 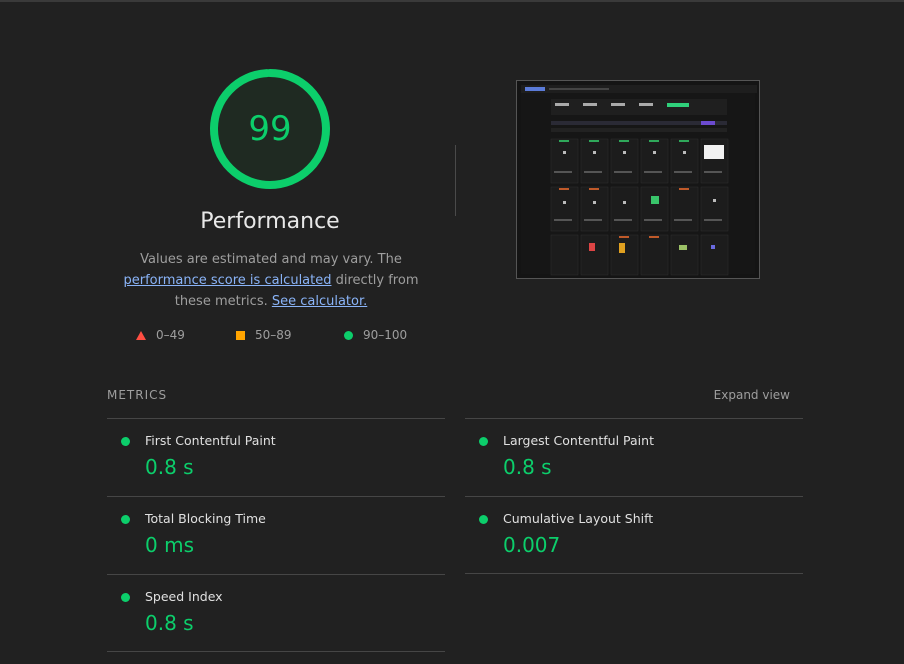 What do you see at coordinates (452, 1) in the screenshot?
I see `top-border` at bounding box center [452, 1].